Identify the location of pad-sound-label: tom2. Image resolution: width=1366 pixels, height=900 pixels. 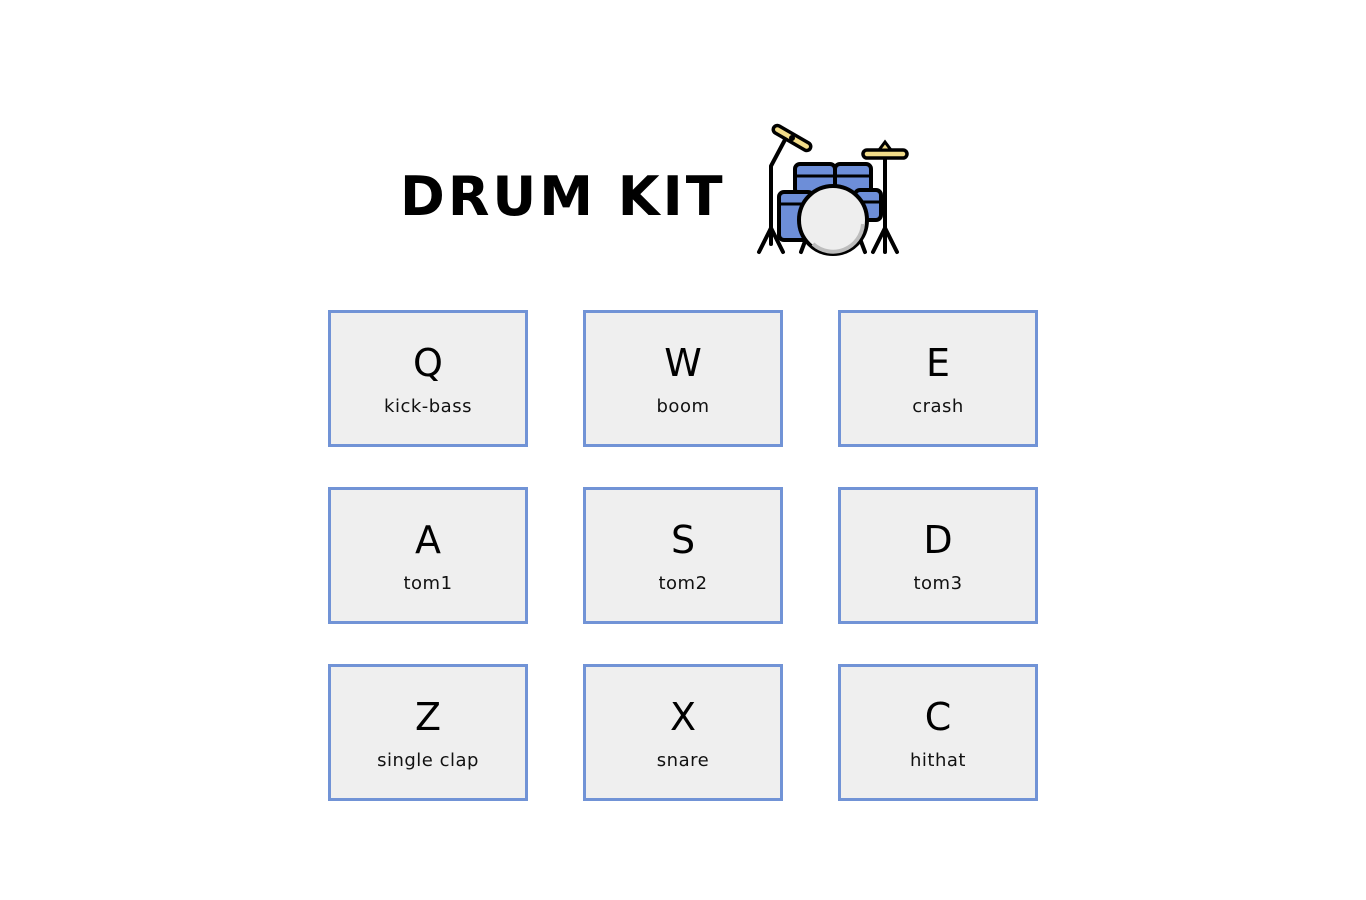
(683, 583).